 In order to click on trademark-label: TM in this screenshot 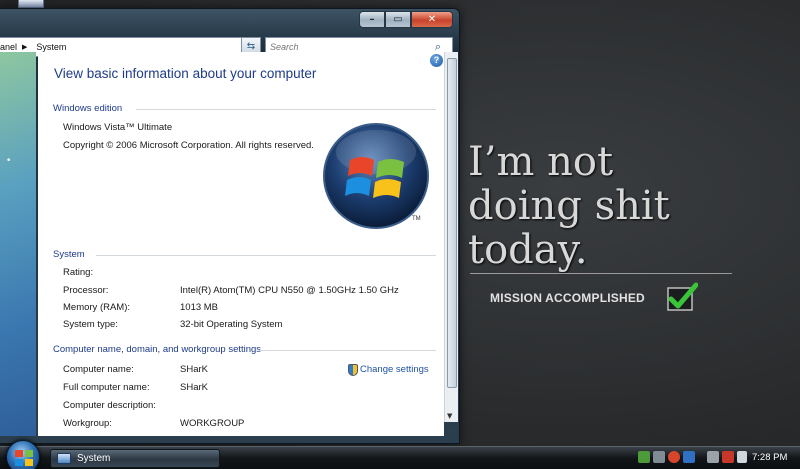, I will do `click(416, 219)`.